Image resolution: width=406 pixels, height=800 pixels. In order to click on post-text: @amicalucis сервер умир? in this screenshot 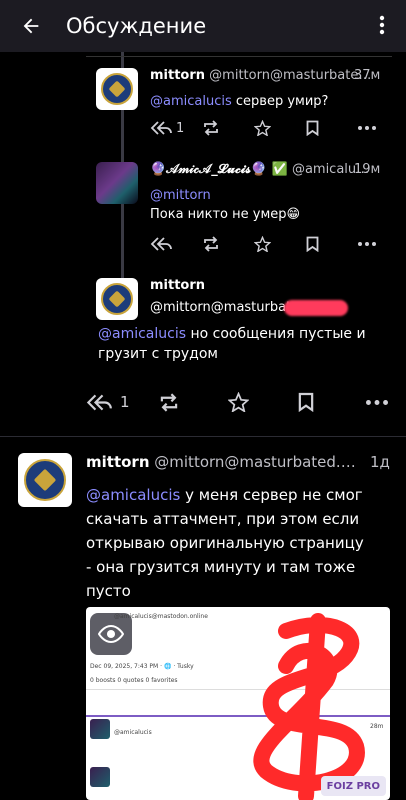, I will do `click(239, 101)`.